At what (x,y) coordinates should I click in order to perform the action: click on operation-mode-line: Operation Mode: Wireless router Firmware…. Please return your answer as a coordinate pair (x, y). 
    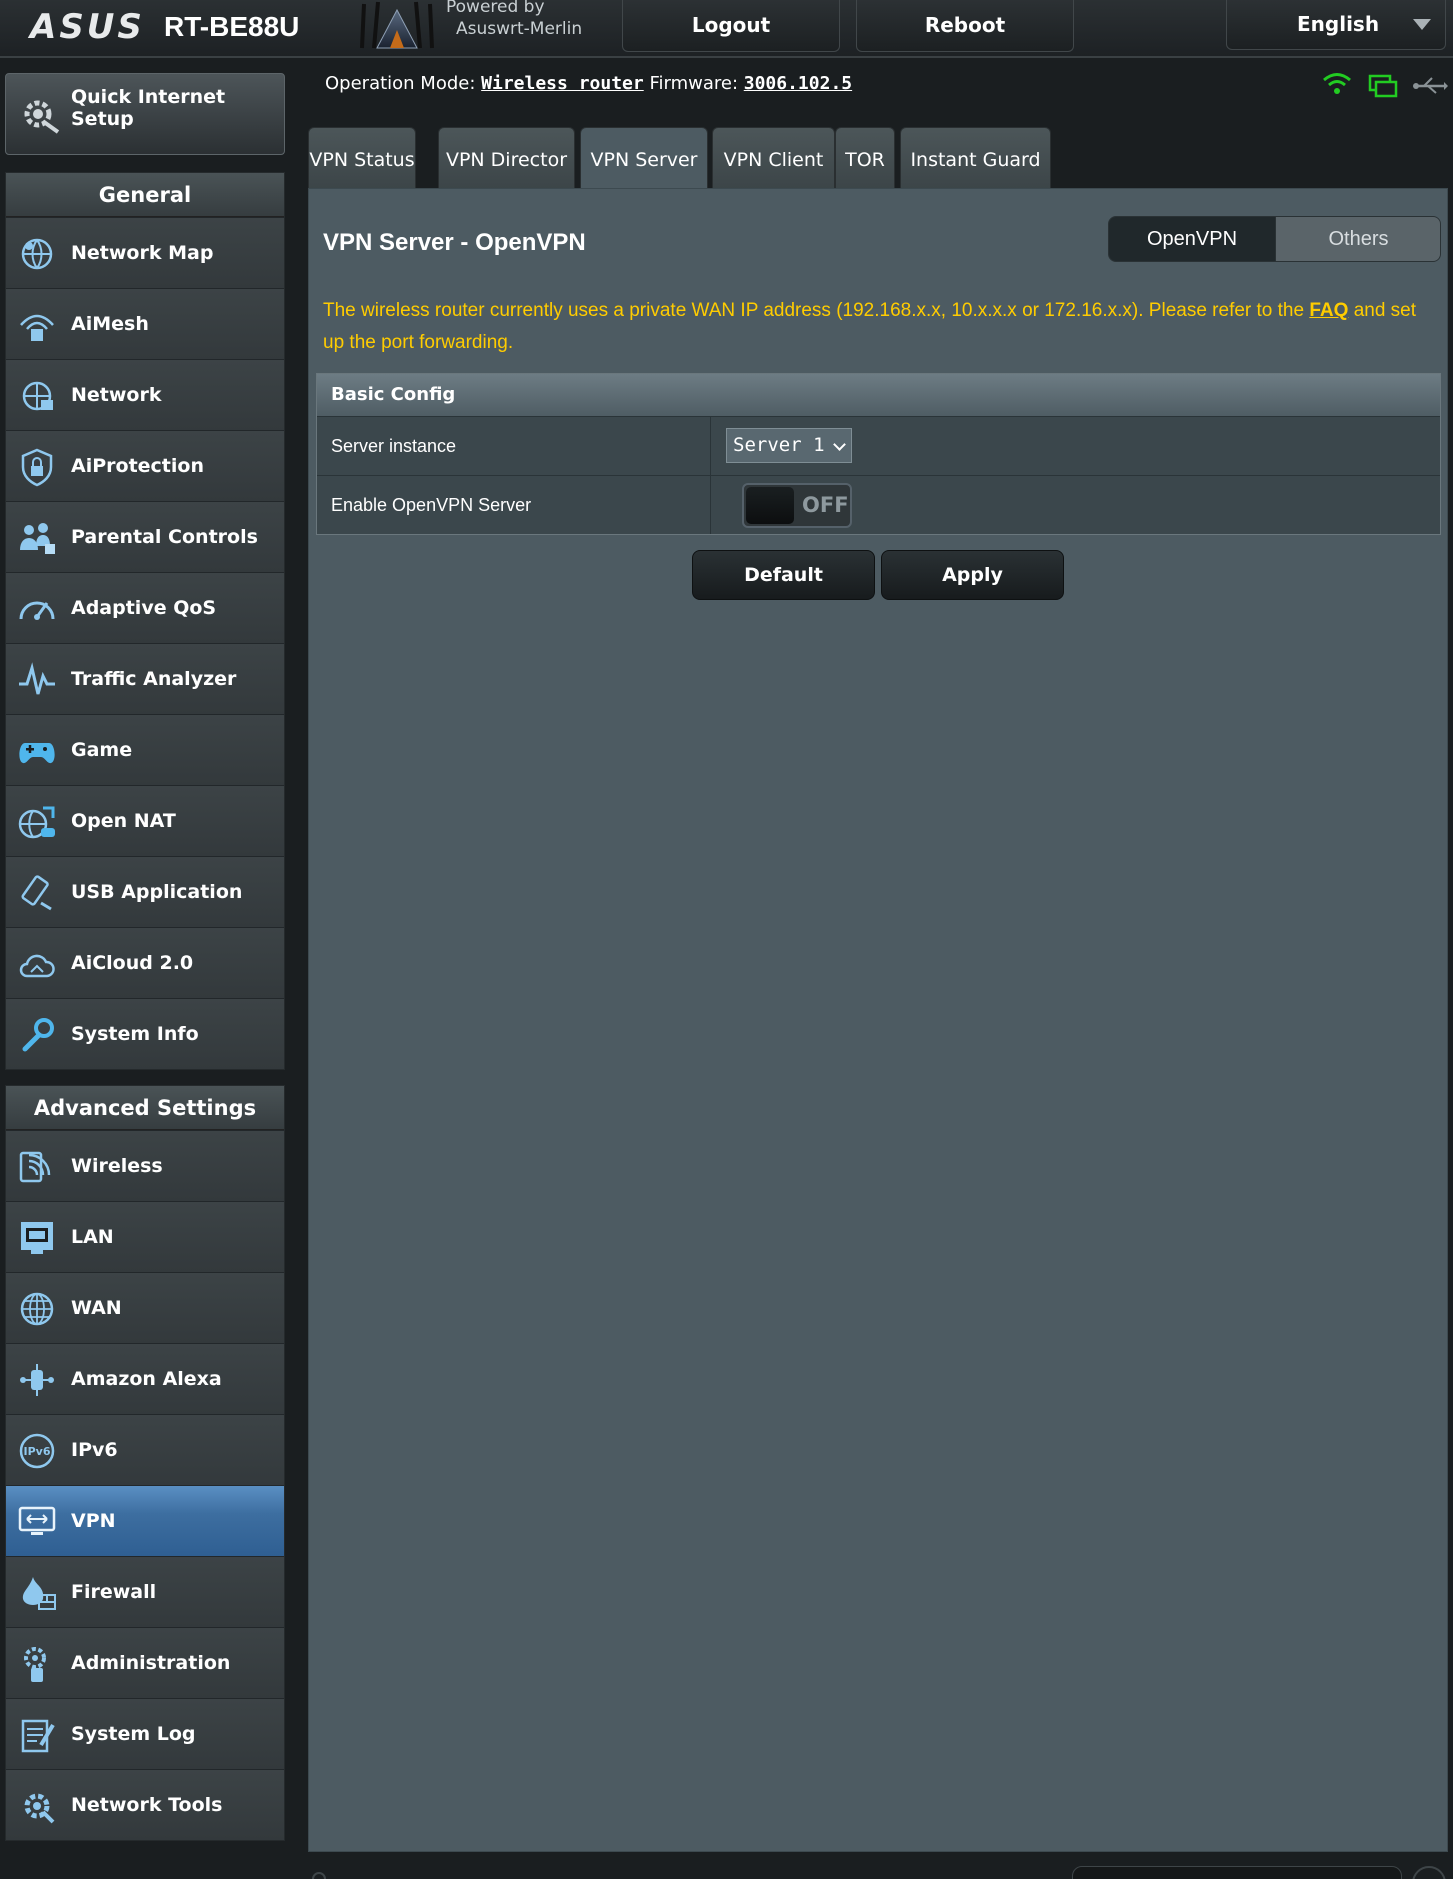
    Looking at the image, I should click on (588, 83).